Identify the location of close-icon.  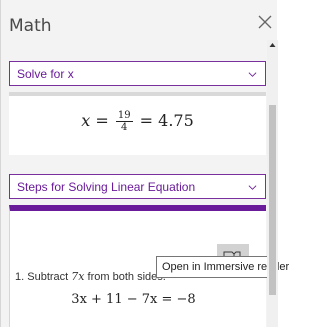
(265, 22).